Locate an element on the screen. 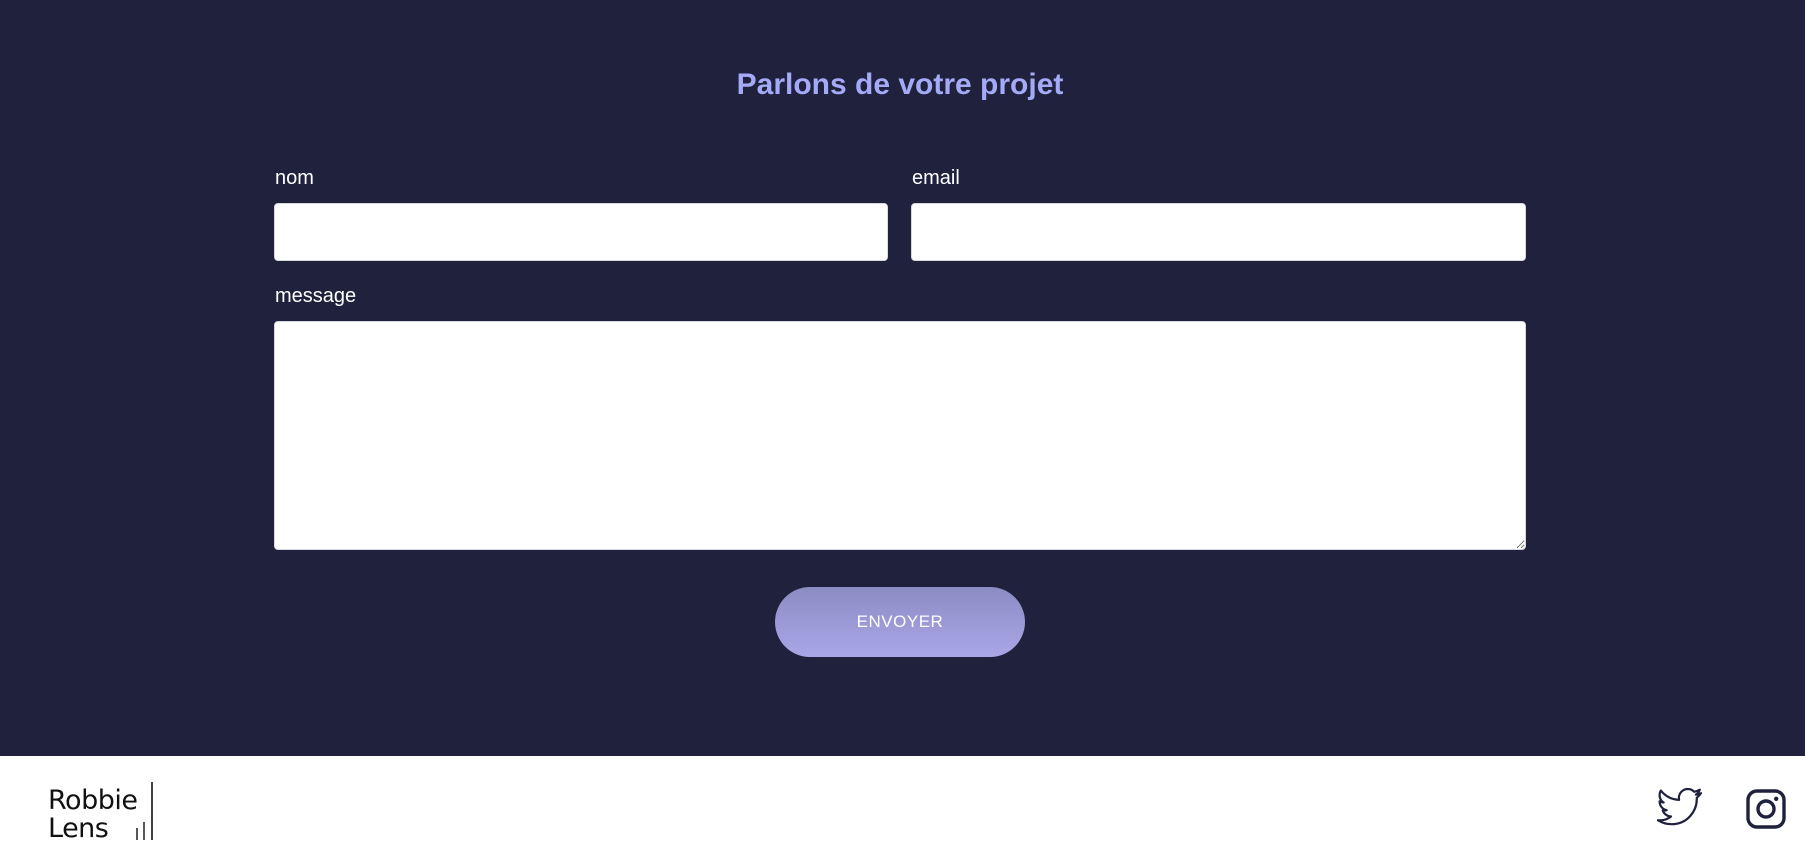 The height and width of the screenshot is (852, 1805). page-title: Parlons de votre projet is located at coordinates (900, 84).